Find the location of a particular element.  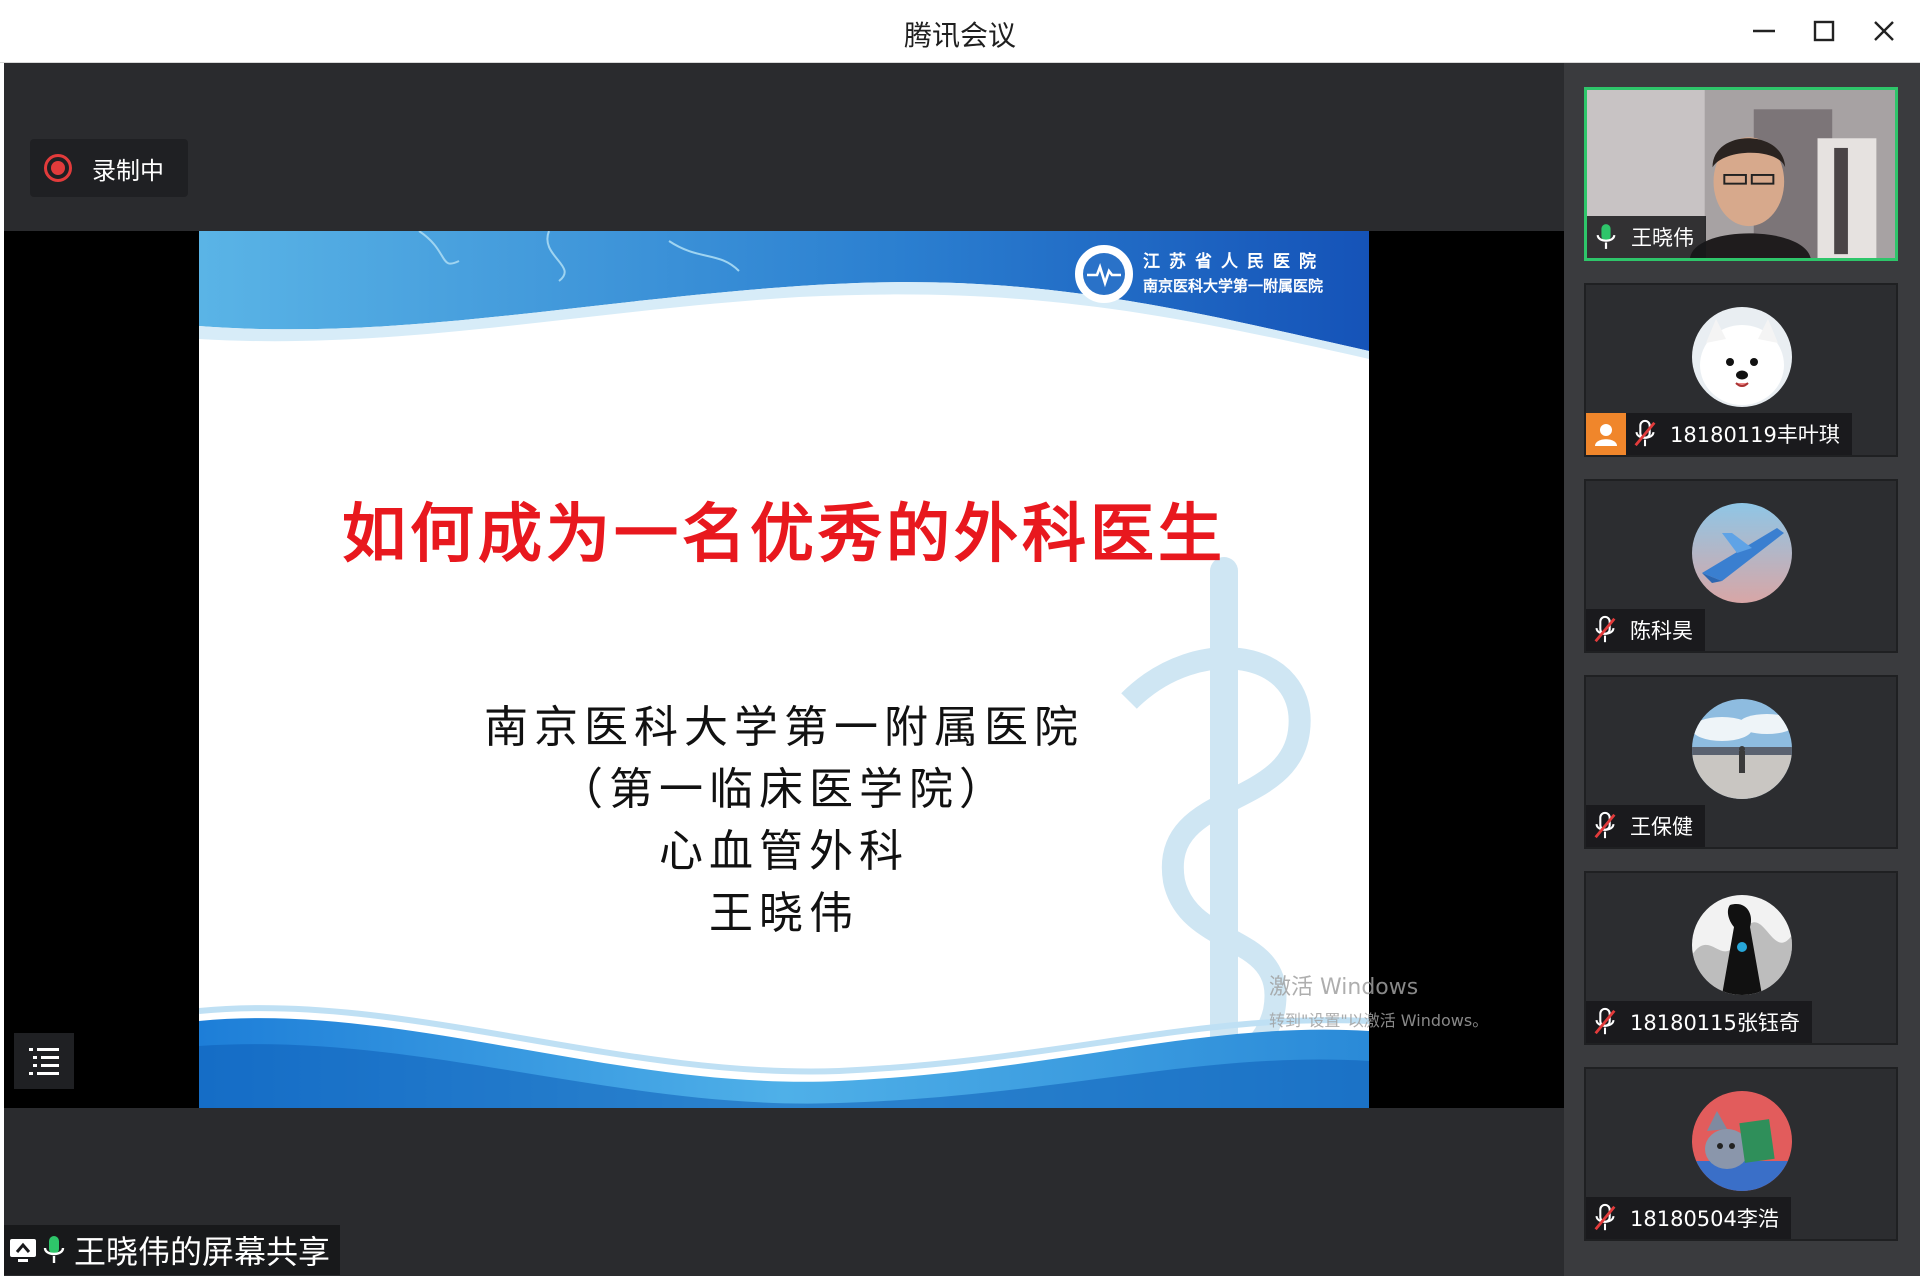

watermark-line2: 转到"设置"以激活 Windows。 is located at coordinates (1379, 1020).